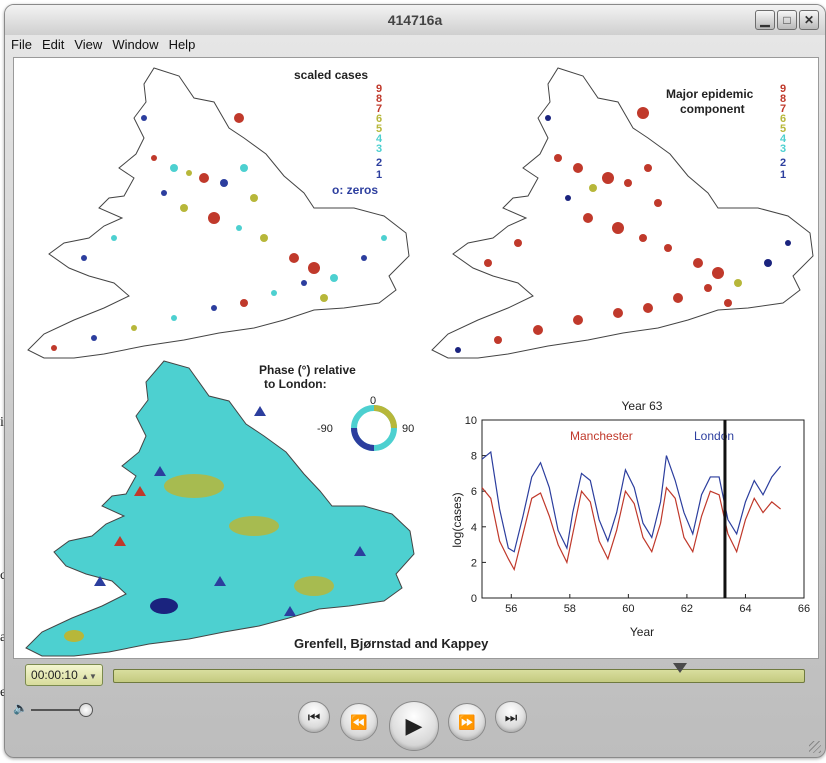 The image size is (826, 763). I want to click on svg-text: 90, so click(408, 429).